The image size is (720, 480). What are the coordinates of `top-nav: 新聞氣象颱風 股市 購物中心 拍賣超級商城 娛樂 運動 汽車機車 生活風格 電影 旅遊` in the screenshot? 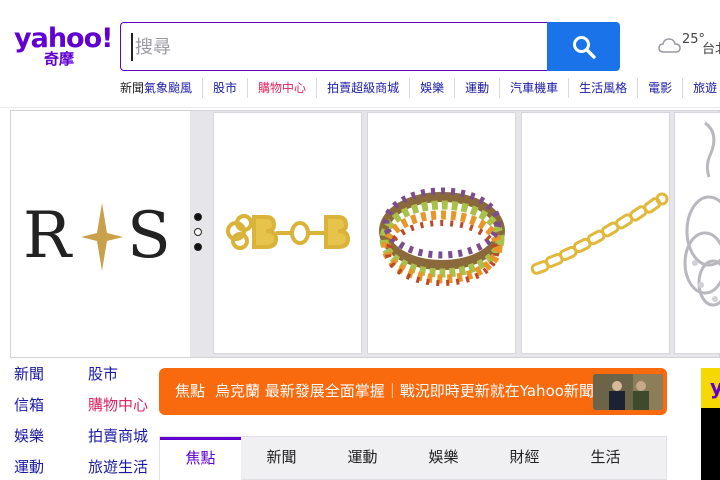 It's located at (420, 88).